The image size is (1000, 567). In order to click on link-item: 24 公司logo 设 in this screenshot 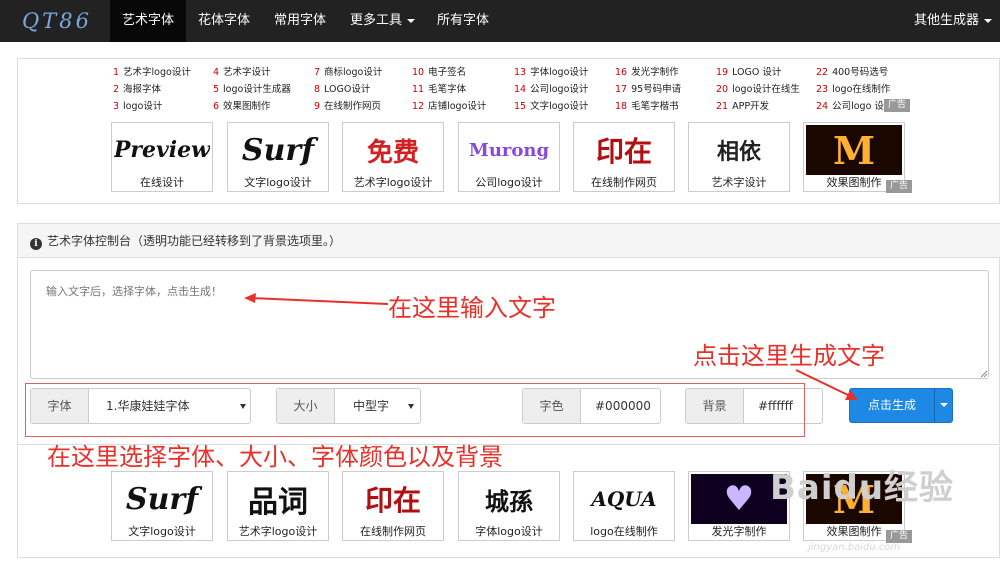, I will do `click(850, 107)`.